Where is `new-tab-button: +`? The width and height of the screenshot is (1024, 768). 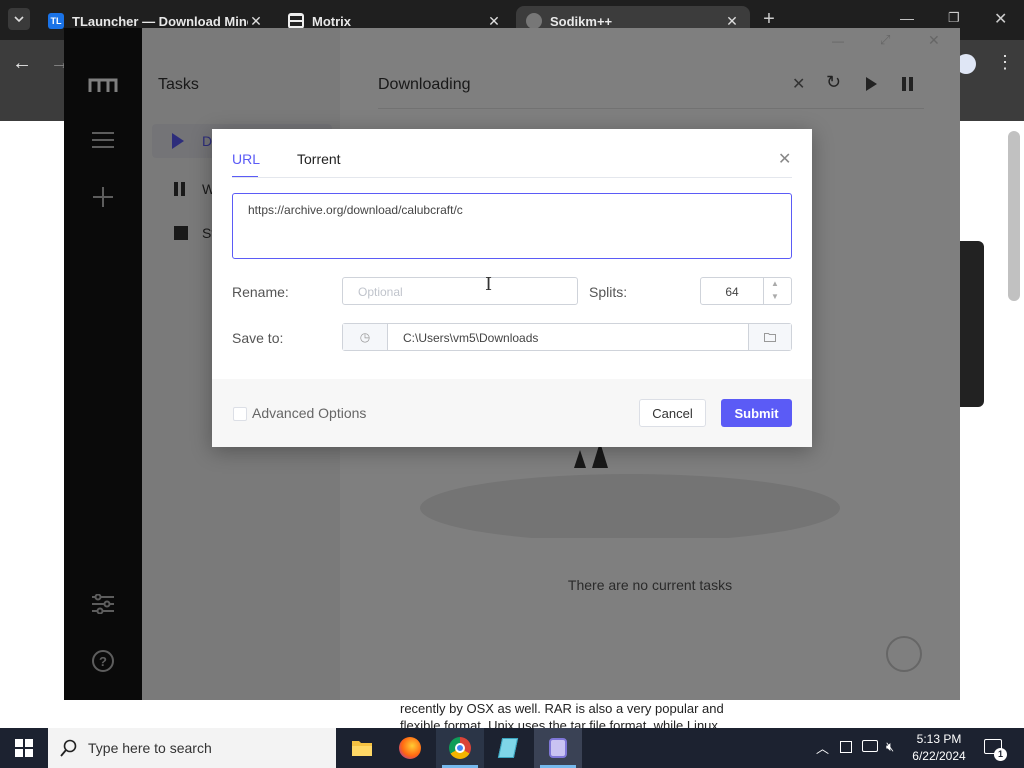
new-tab-button: + is located at coordinates (769, 19).